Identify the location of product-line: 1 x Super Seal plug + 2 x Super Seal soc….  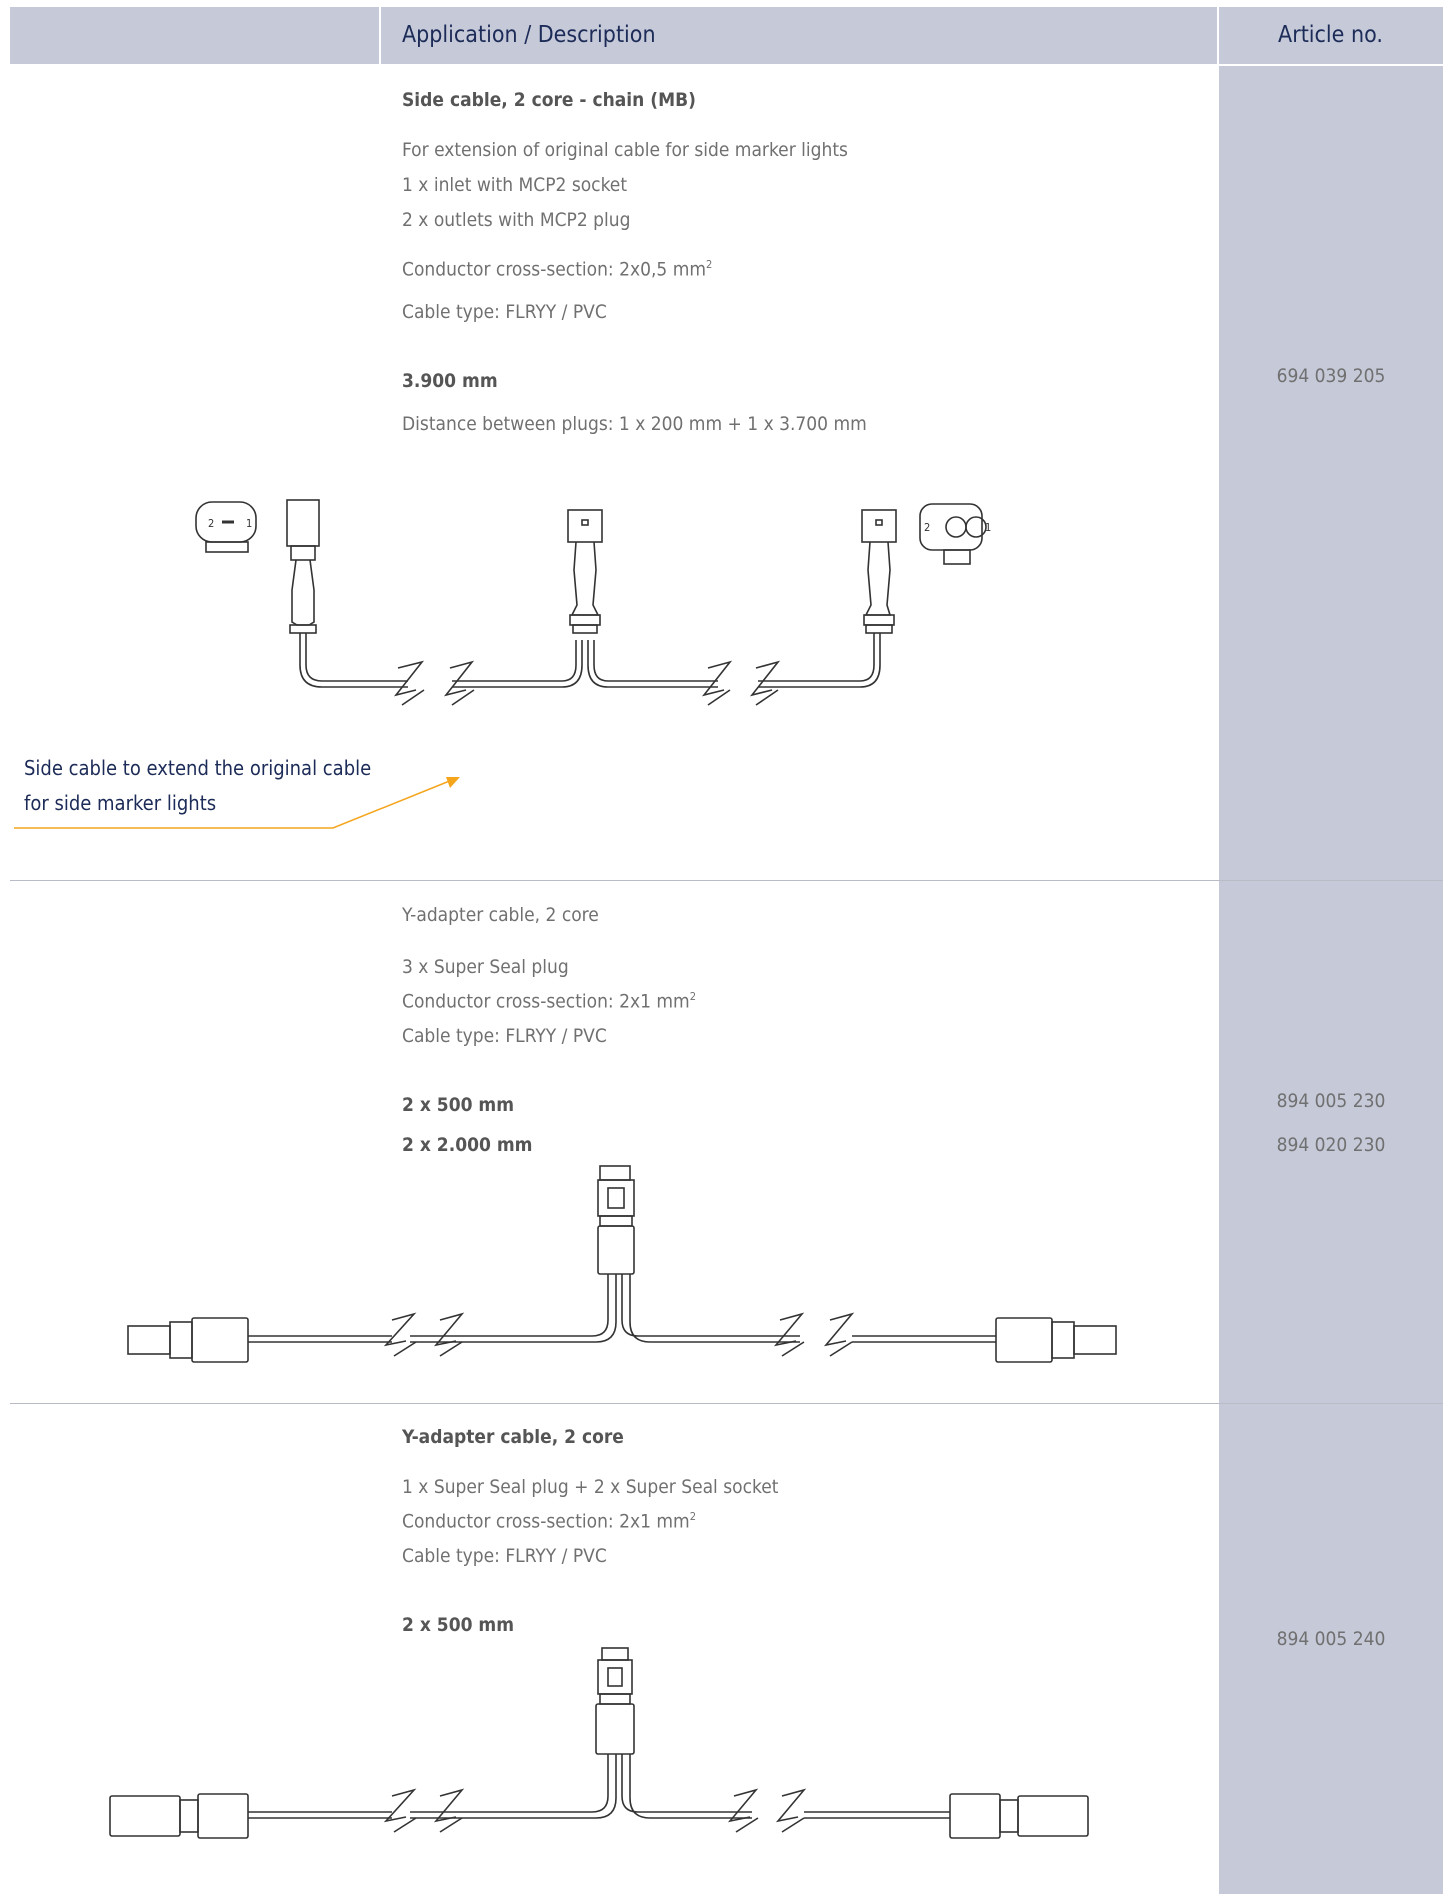
(590, 1487).